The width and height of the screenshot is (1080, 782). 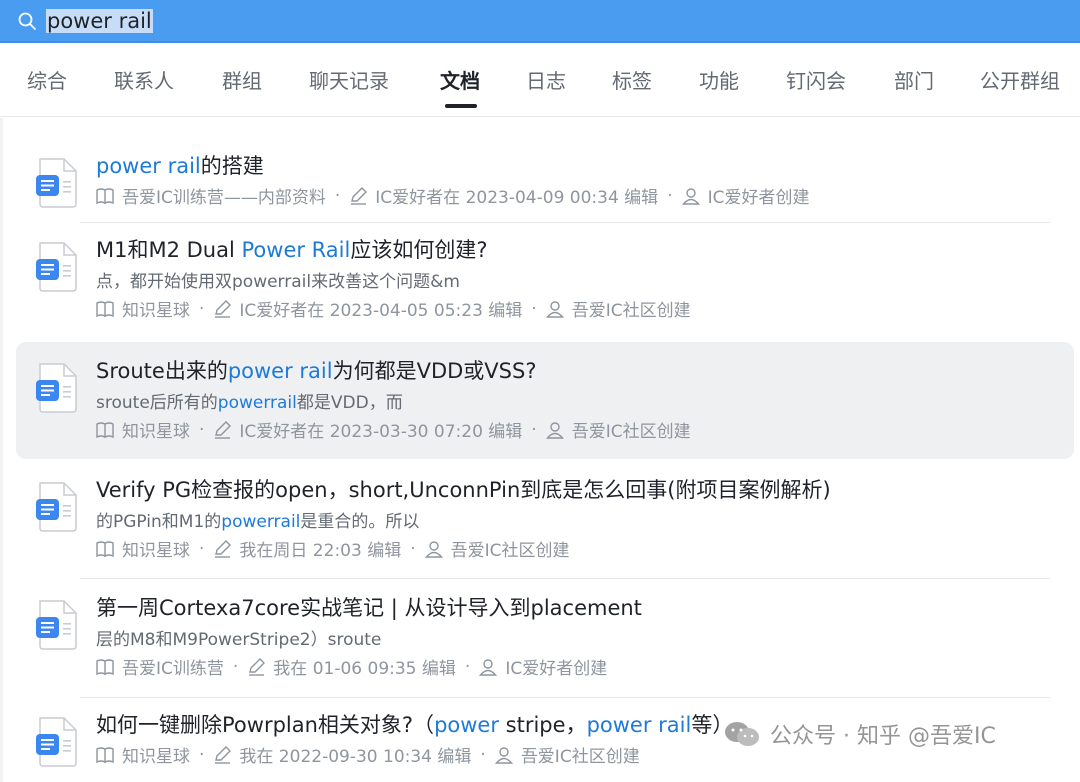 What do you see at coordinates (157, 403) in the screenshot?
I see `text-segment: sroute后所有的` at bounding box center [157, 403].